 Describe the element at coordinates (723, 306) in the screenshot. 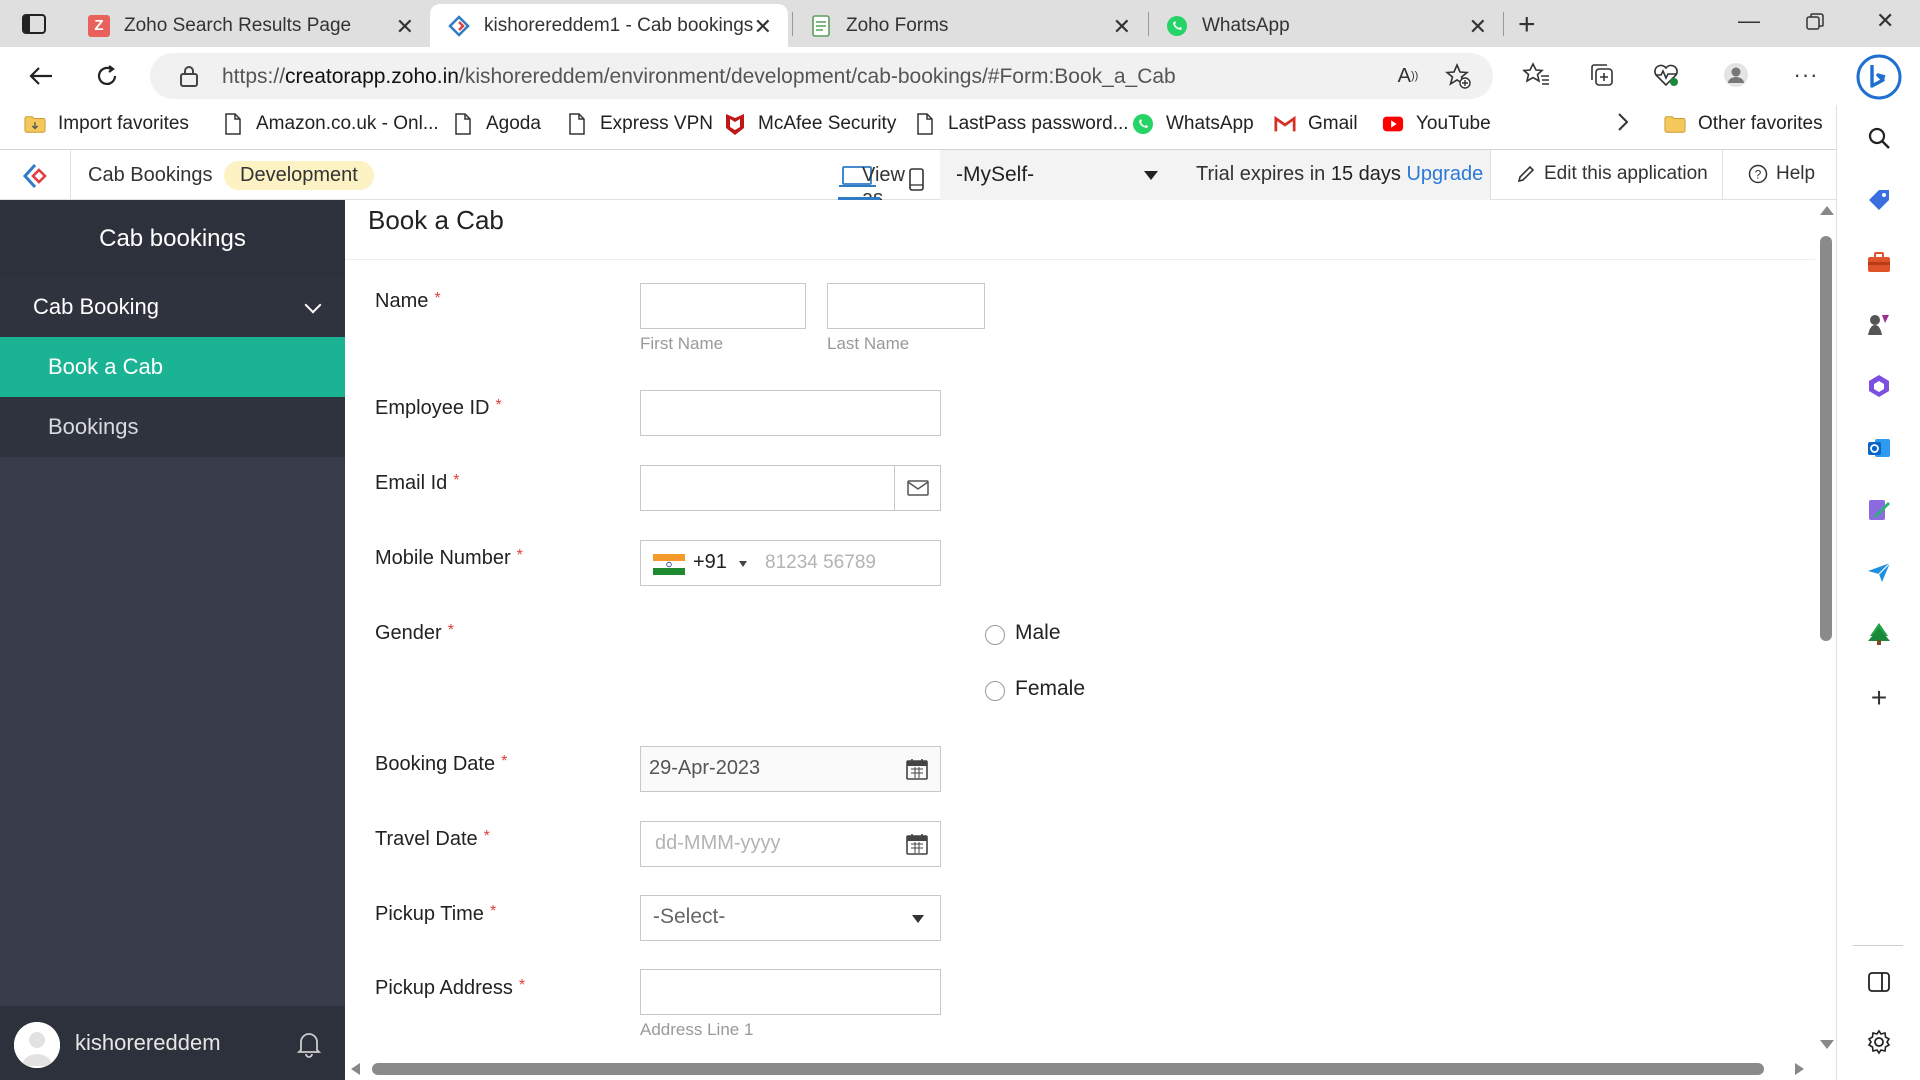

I see `first-name-input` at that location.